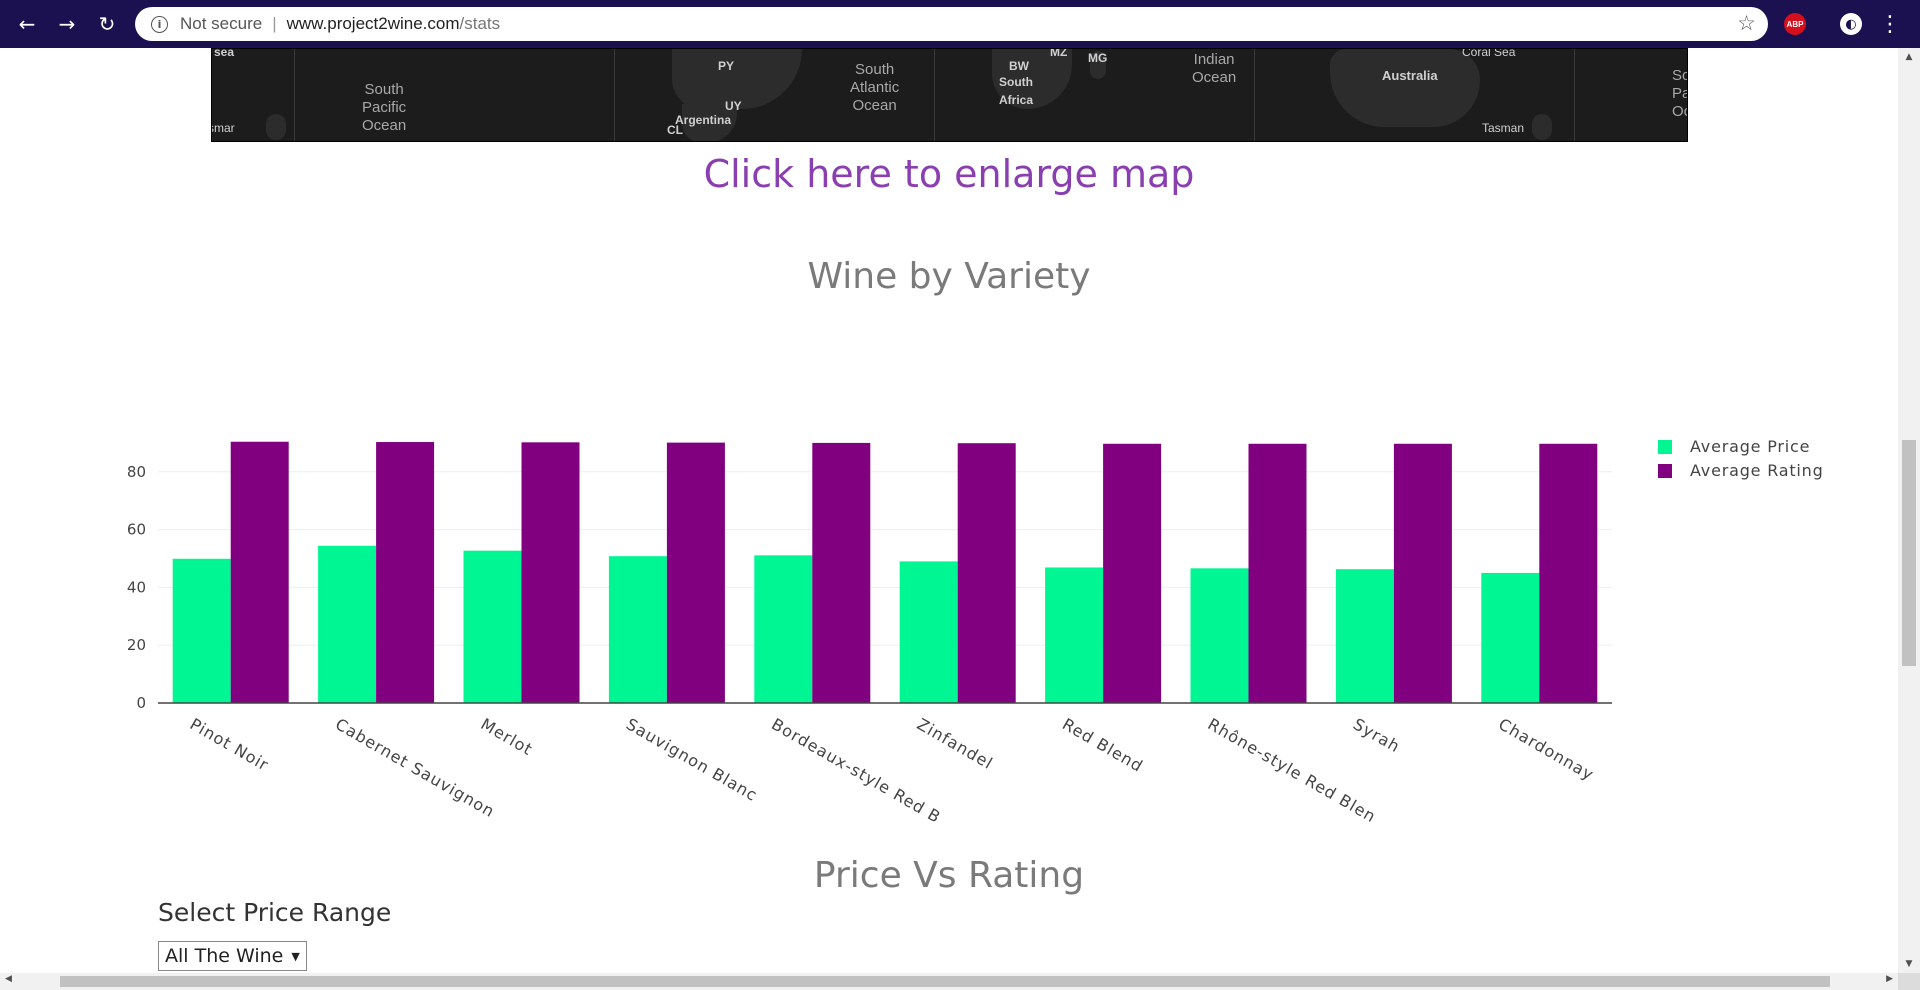 Image resolution: width=1920 pixels, height=990 pixels. What do you see at coordinates (949, 875) in the screenshot?
I see `price-vs-rating-title: Price Vs Rating` at bounding box center [949, 875].